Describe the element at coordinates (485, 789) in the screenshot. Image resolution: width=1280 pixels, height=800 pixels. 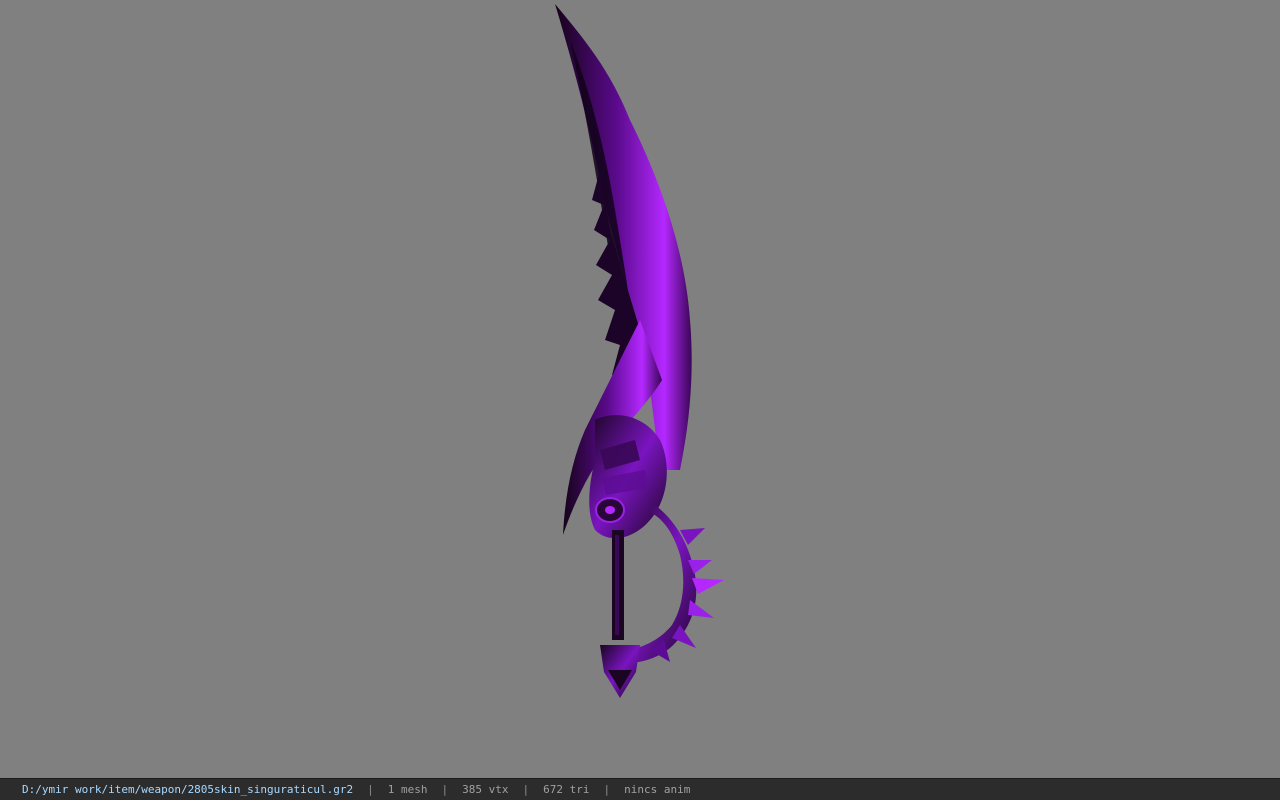
I see `vertex-count: 385 vtx` at that location.